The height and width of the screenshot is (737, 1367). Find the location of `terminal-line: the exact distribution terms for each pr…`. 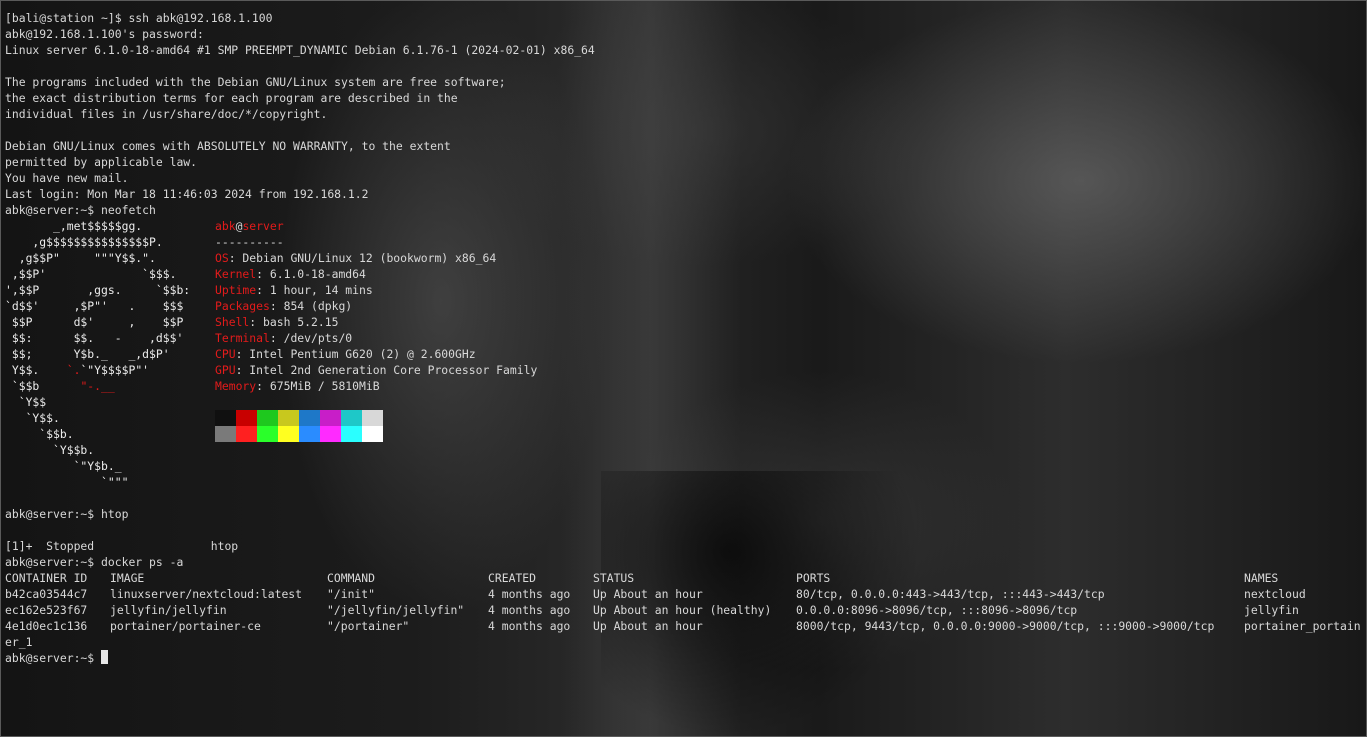

terminal-line: the exact distribution terms for each pr… is located at coordinates (300, 98).